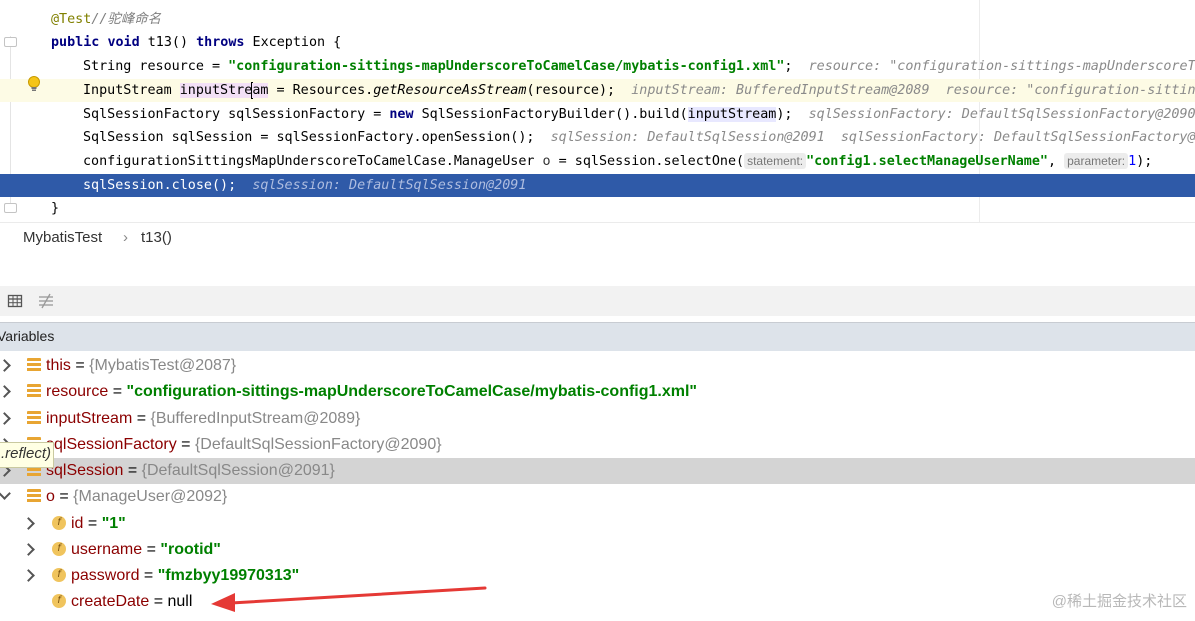  I want to click on field-value: "rootid", so click(190, 549).